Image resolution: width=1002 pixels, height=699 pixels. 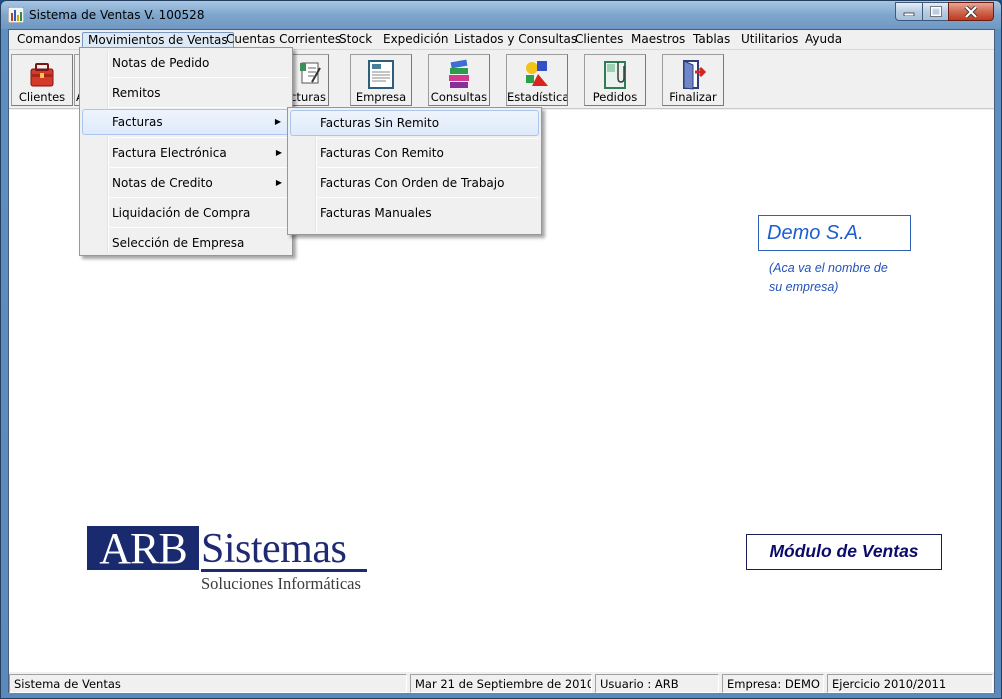 I want to click on close-button, so click(x=971, y=11).